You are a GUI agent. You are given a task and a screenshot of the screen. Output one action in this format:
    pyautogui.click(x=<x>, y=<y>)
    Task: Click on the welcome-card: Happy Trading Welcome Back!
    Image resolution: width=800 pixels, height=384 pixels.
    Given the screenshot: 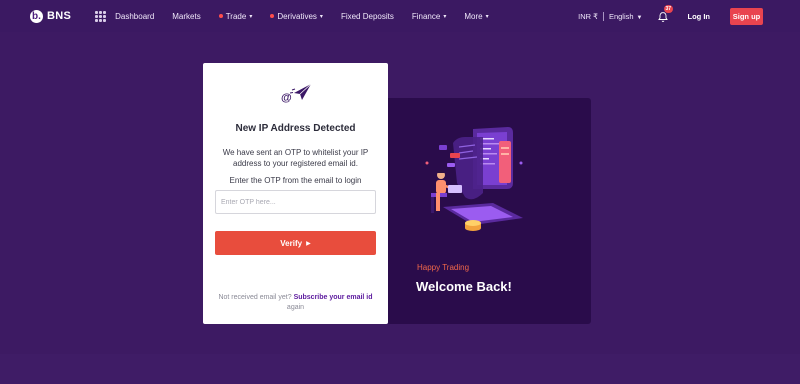 What is the action you would take?
    pyautogui.click(x=489, y=211)
    